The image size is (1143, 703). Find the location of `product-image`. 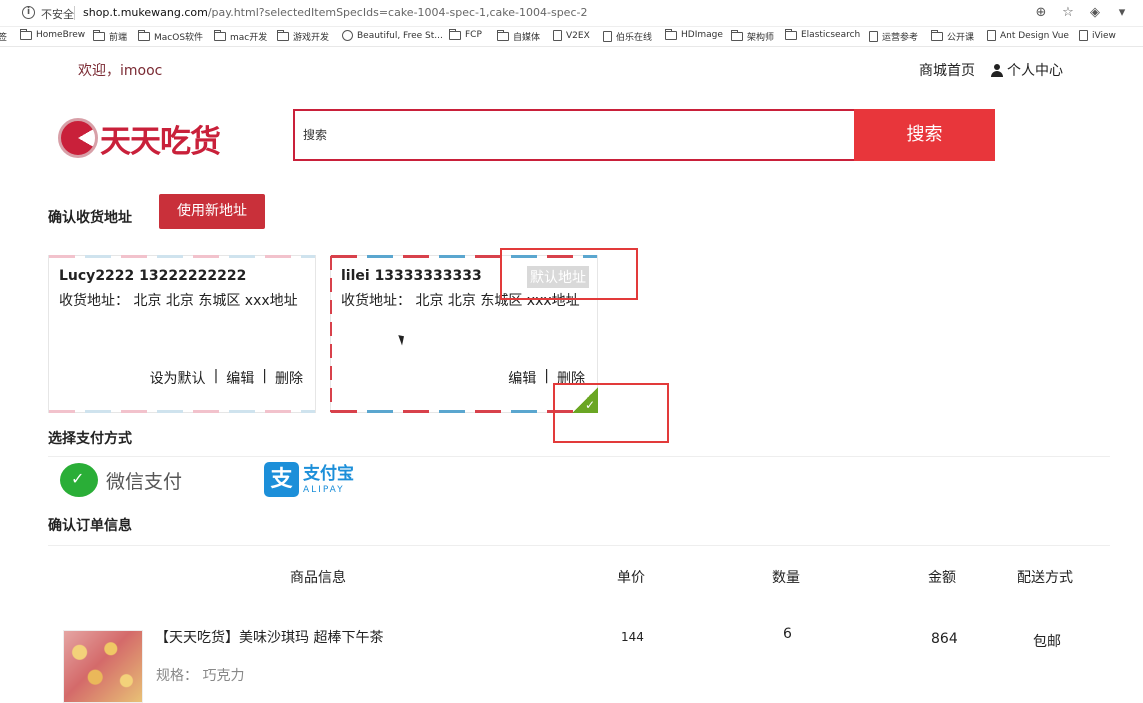

product-image is located at coordinates (103, 666).